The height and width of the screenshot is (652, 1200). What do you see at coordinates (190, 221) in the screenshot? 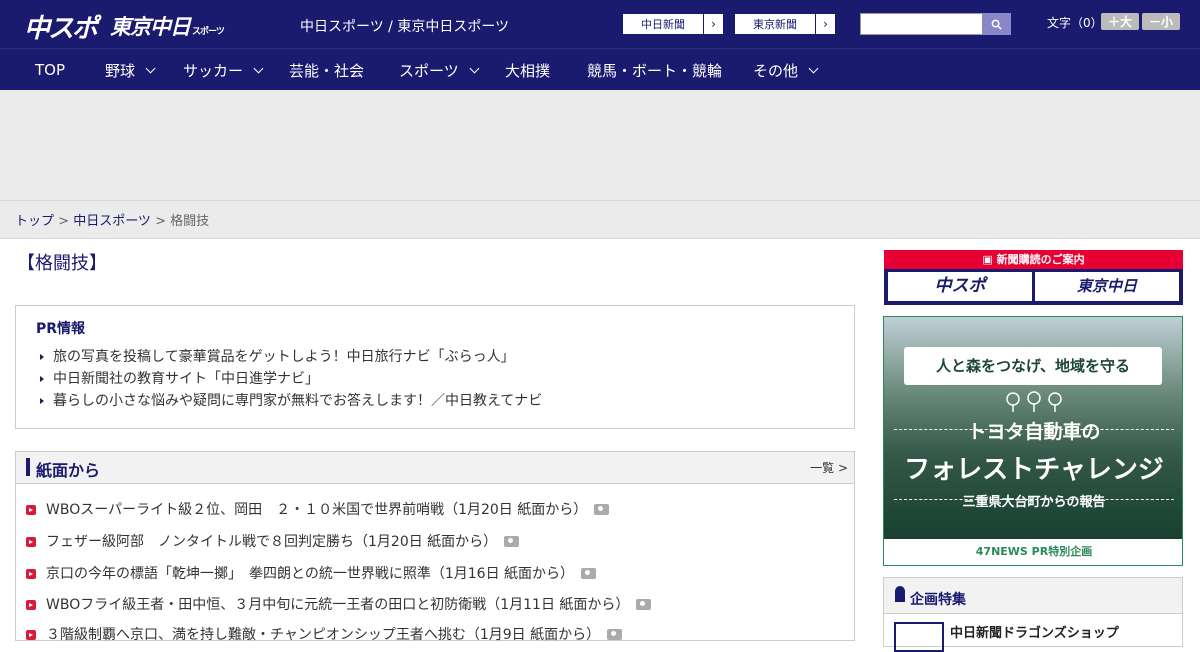
I see `breadcrumb-current: 格闘技` at bounding box center [190, 221].